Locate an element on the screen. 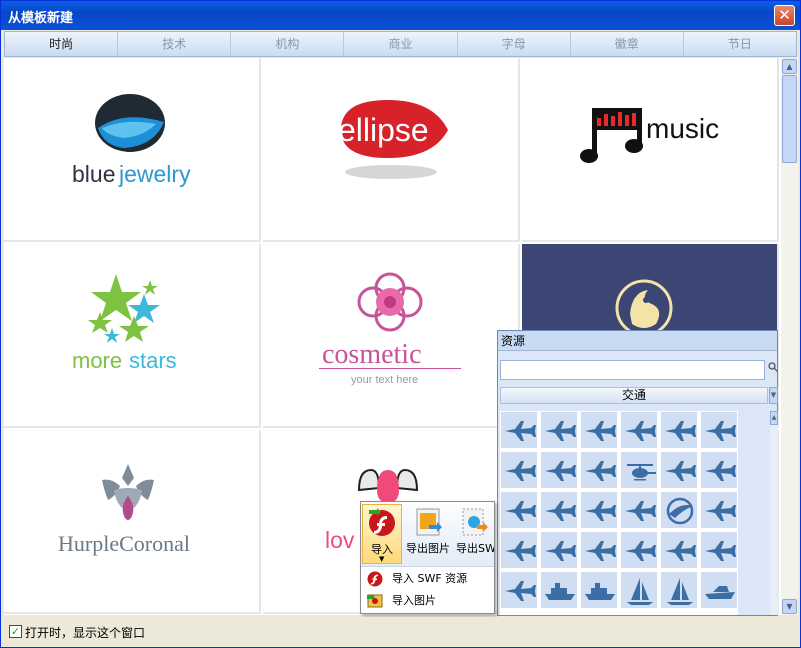 The height and width of the screenshot is (648, 801). resource-panel-title: 资源 is located at coordinates (637, 341).